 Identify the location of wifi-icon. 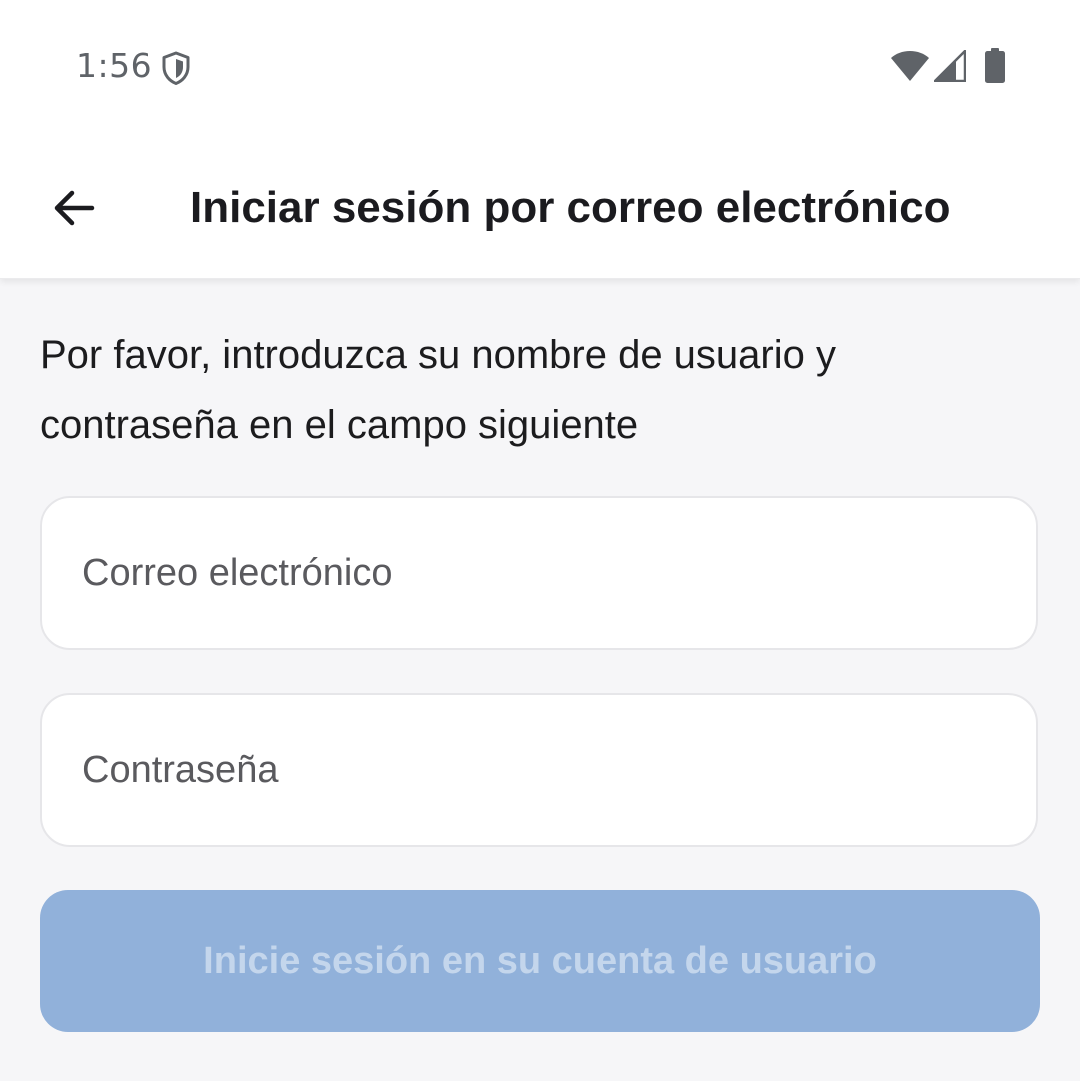
(910, 66).